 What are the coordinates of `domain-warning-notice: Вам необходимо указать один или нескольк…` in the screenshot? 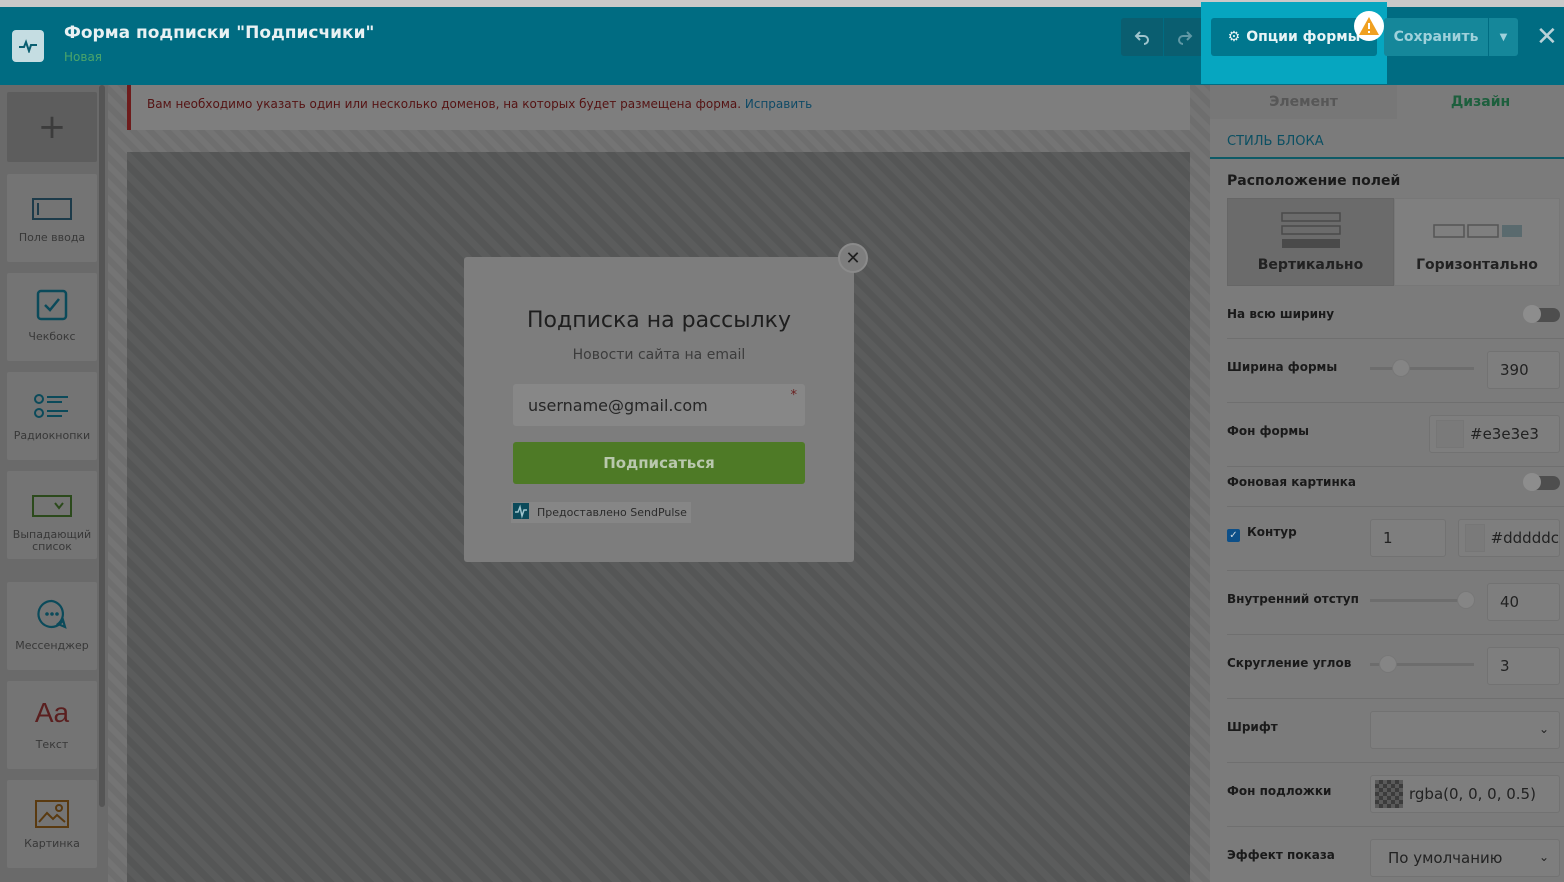 It's located at (658, 107).